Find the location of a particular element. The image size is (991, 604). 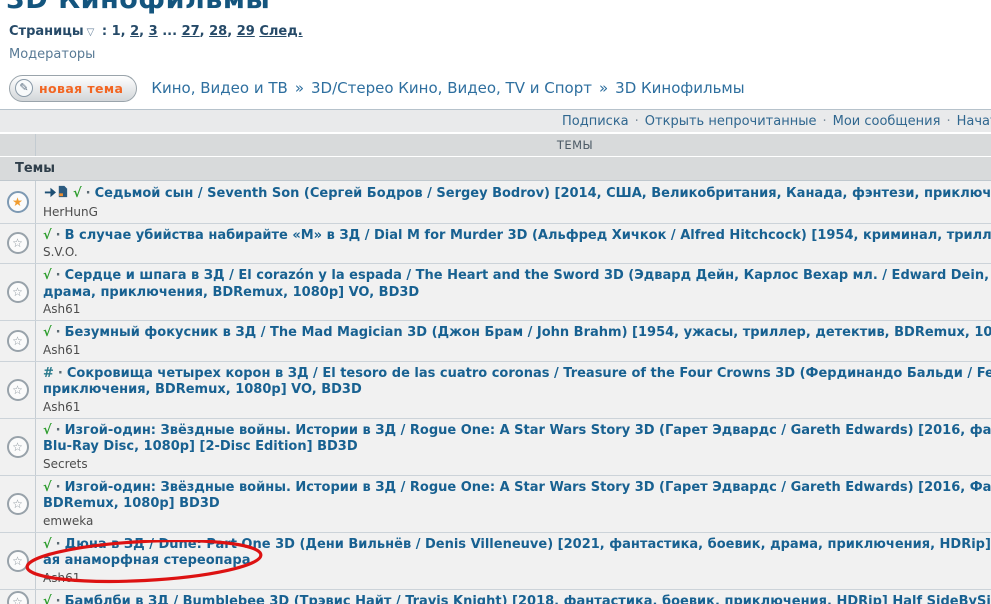

breadcrumb-link-2: 3D Кинофильмы is located at coordinates (679, 88).